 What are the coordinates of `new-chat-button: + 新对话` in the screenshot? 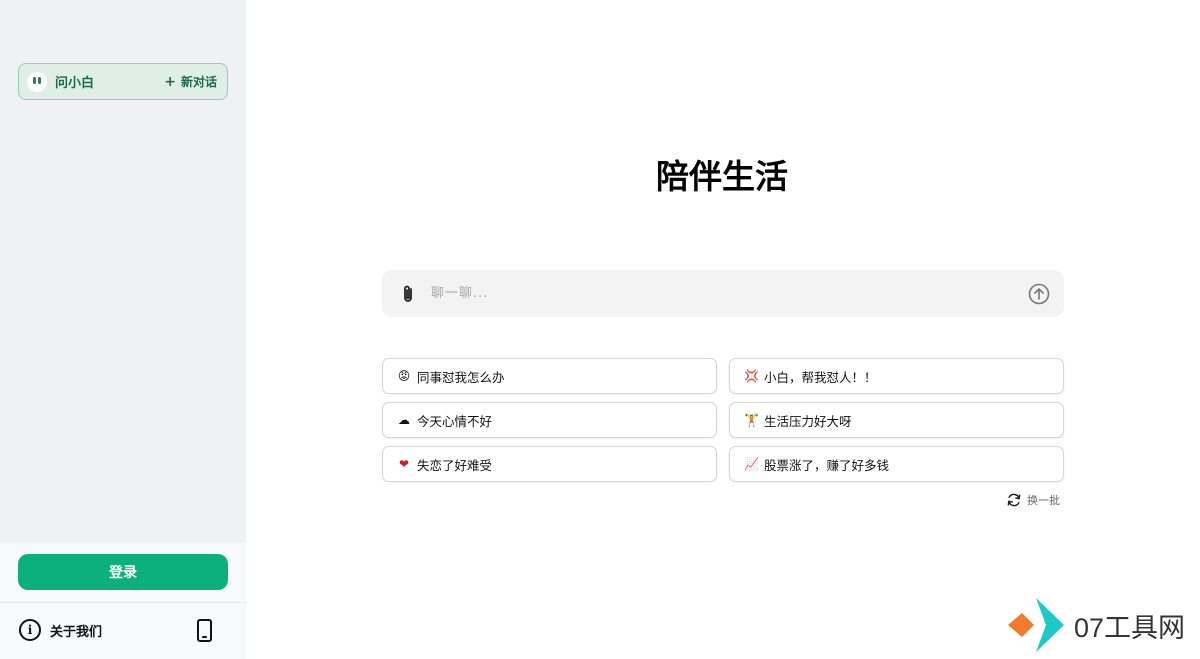 It's located at (190, 81).